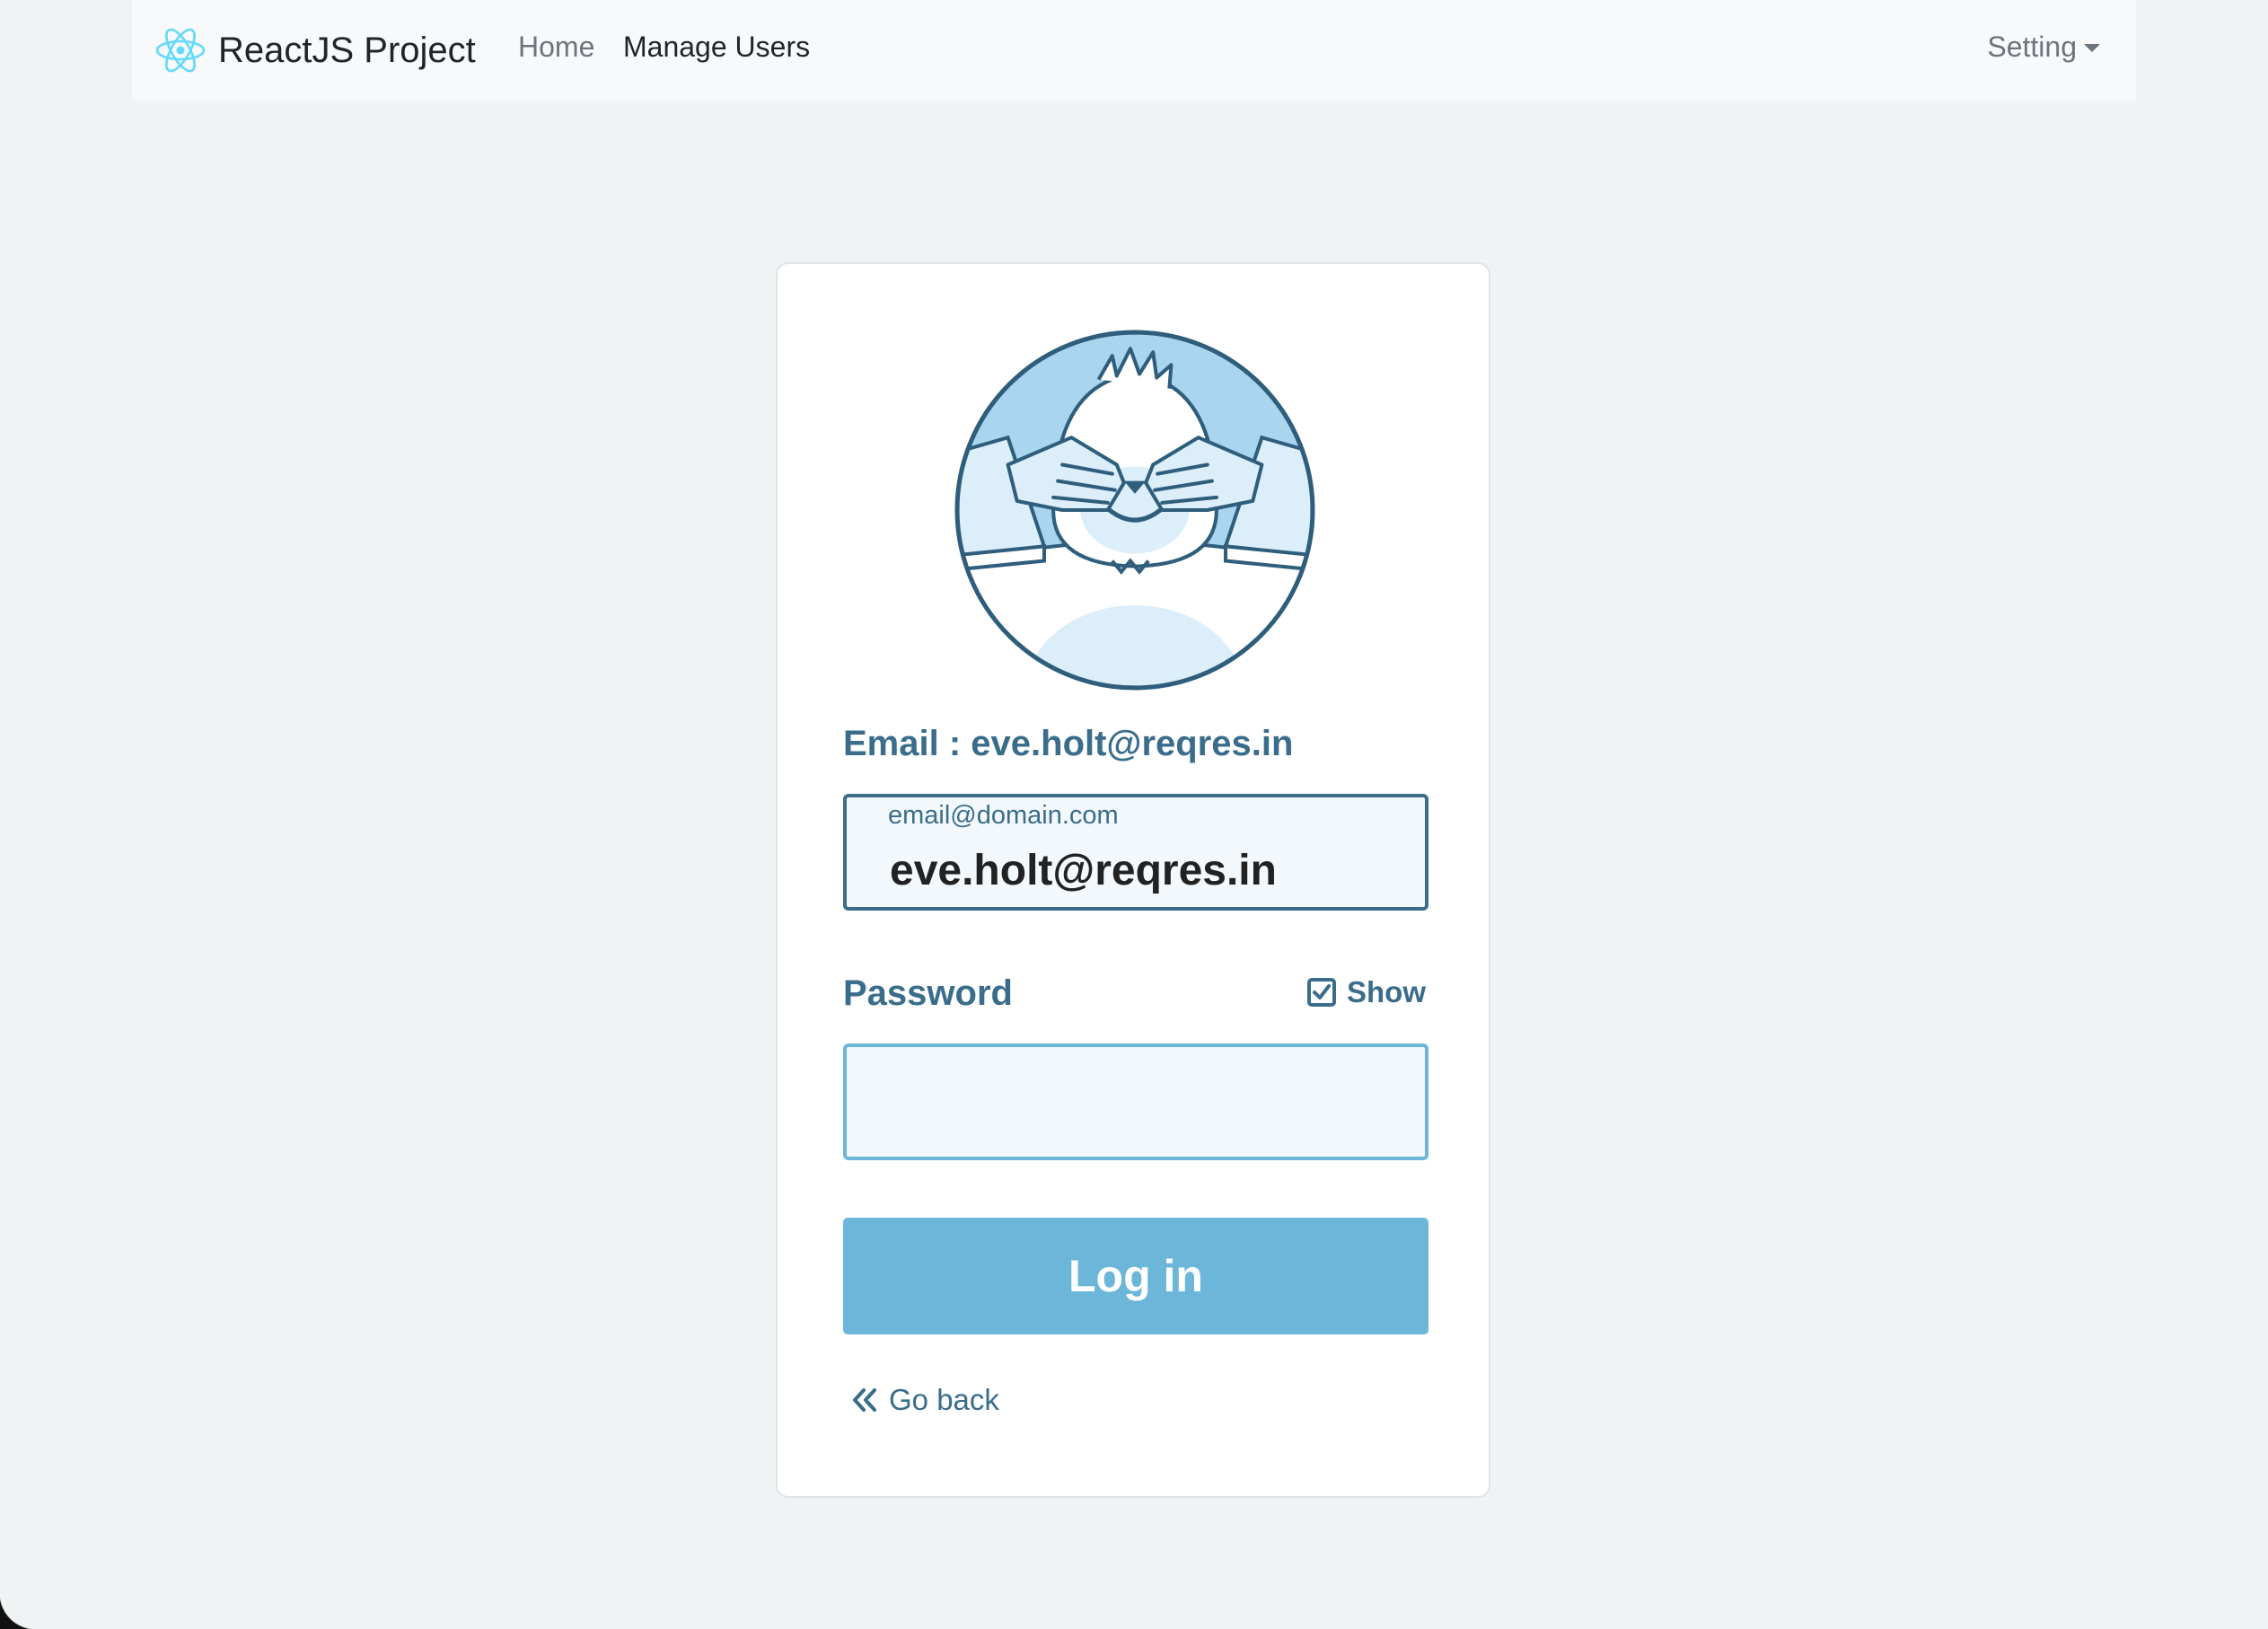 Image resolution: width=2268 pixels, height=1629 pixels. I want to click on double-chevron-left-icon, so click(864, 1400).